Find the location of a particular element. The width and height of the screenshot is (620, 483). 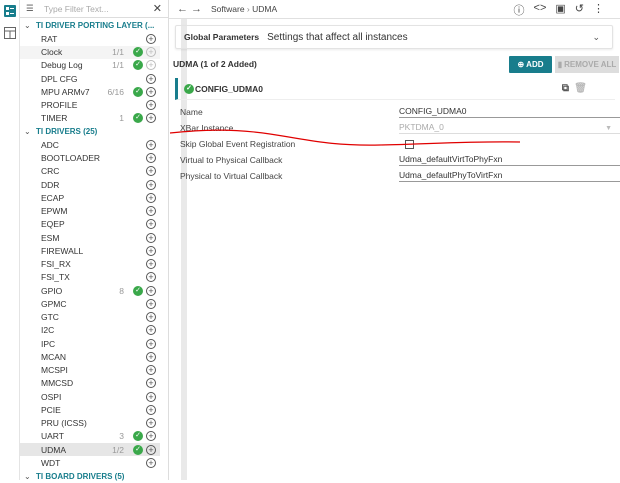

tree-item: I2C + is located at coordinates (90, 330).